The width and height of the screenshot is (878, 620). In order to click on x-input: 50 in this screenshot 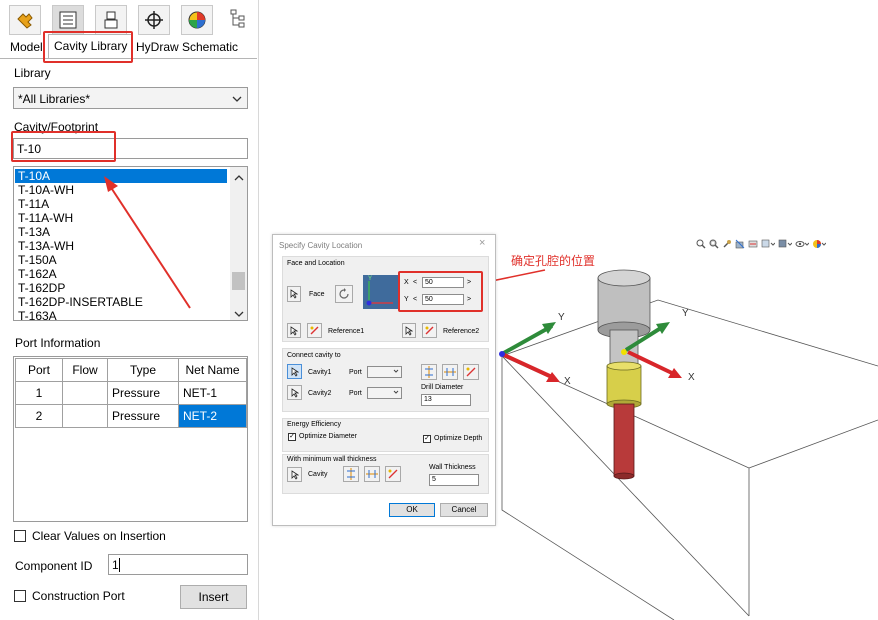, I will do `click(443, 282)`.